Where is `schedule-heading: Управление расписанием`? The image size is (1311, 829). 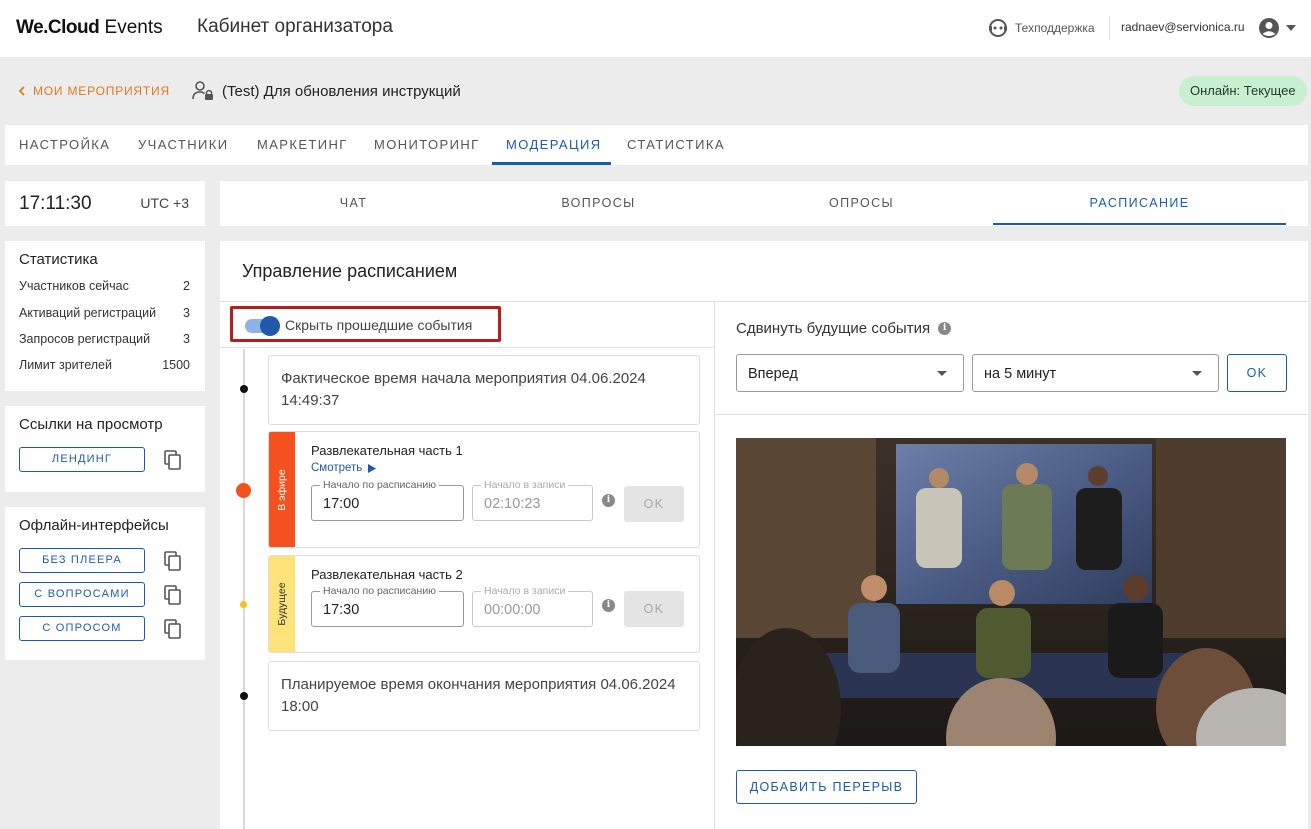 schedule-heading: Управление расписанием is located at coordinates (350, 271).